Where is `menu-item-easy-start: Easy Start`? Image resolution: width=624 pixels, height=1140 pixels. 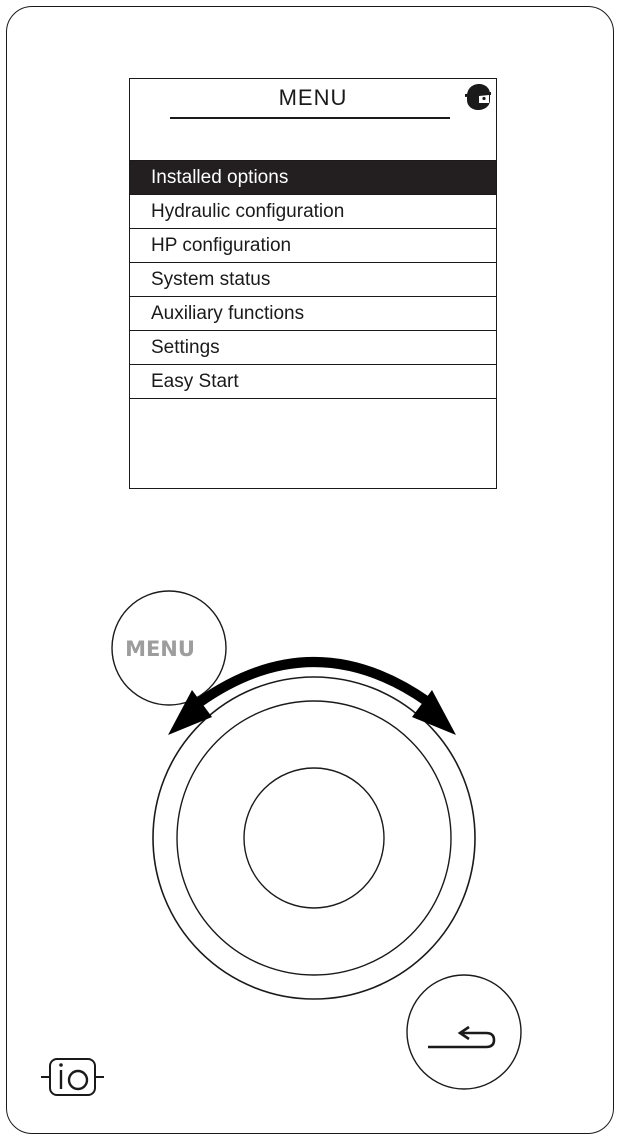 menu-item-easy-start: Easy Start is located at coordinates (313, 381).